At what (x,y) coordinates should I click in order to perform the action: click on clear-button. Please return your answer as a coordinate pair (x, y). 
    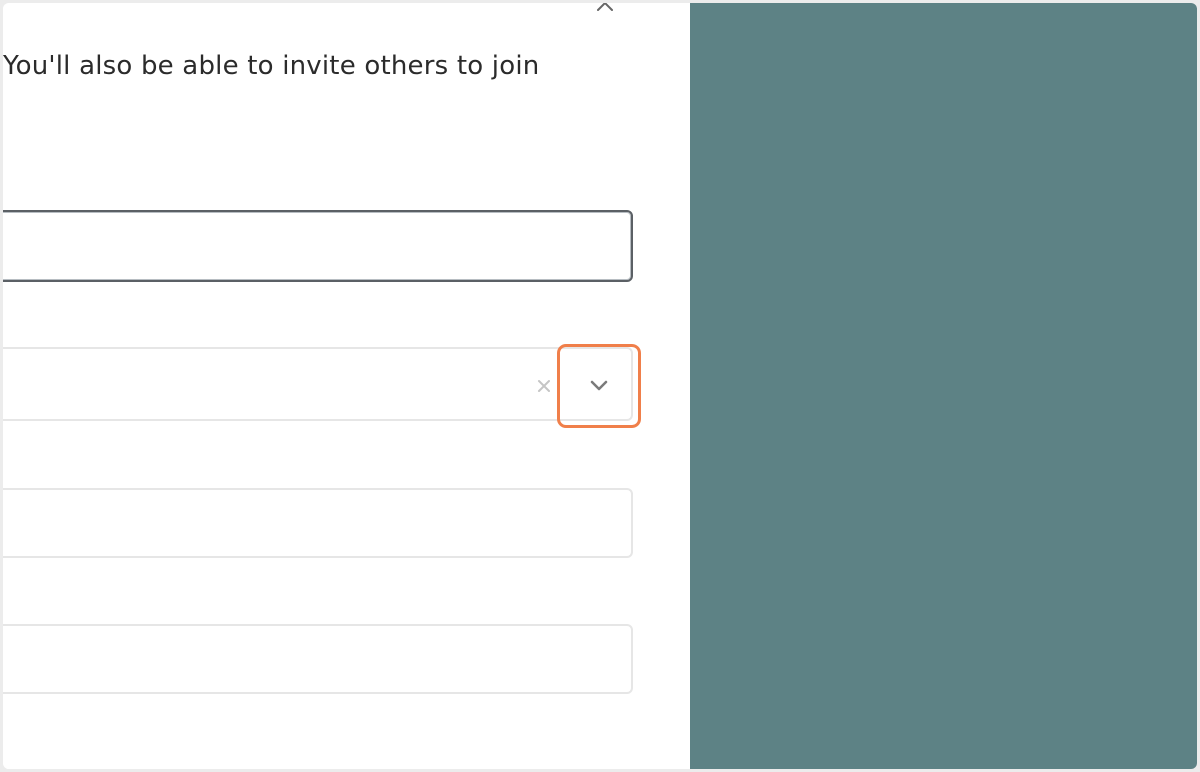
    Looking at the image, I should click on (544, 386).